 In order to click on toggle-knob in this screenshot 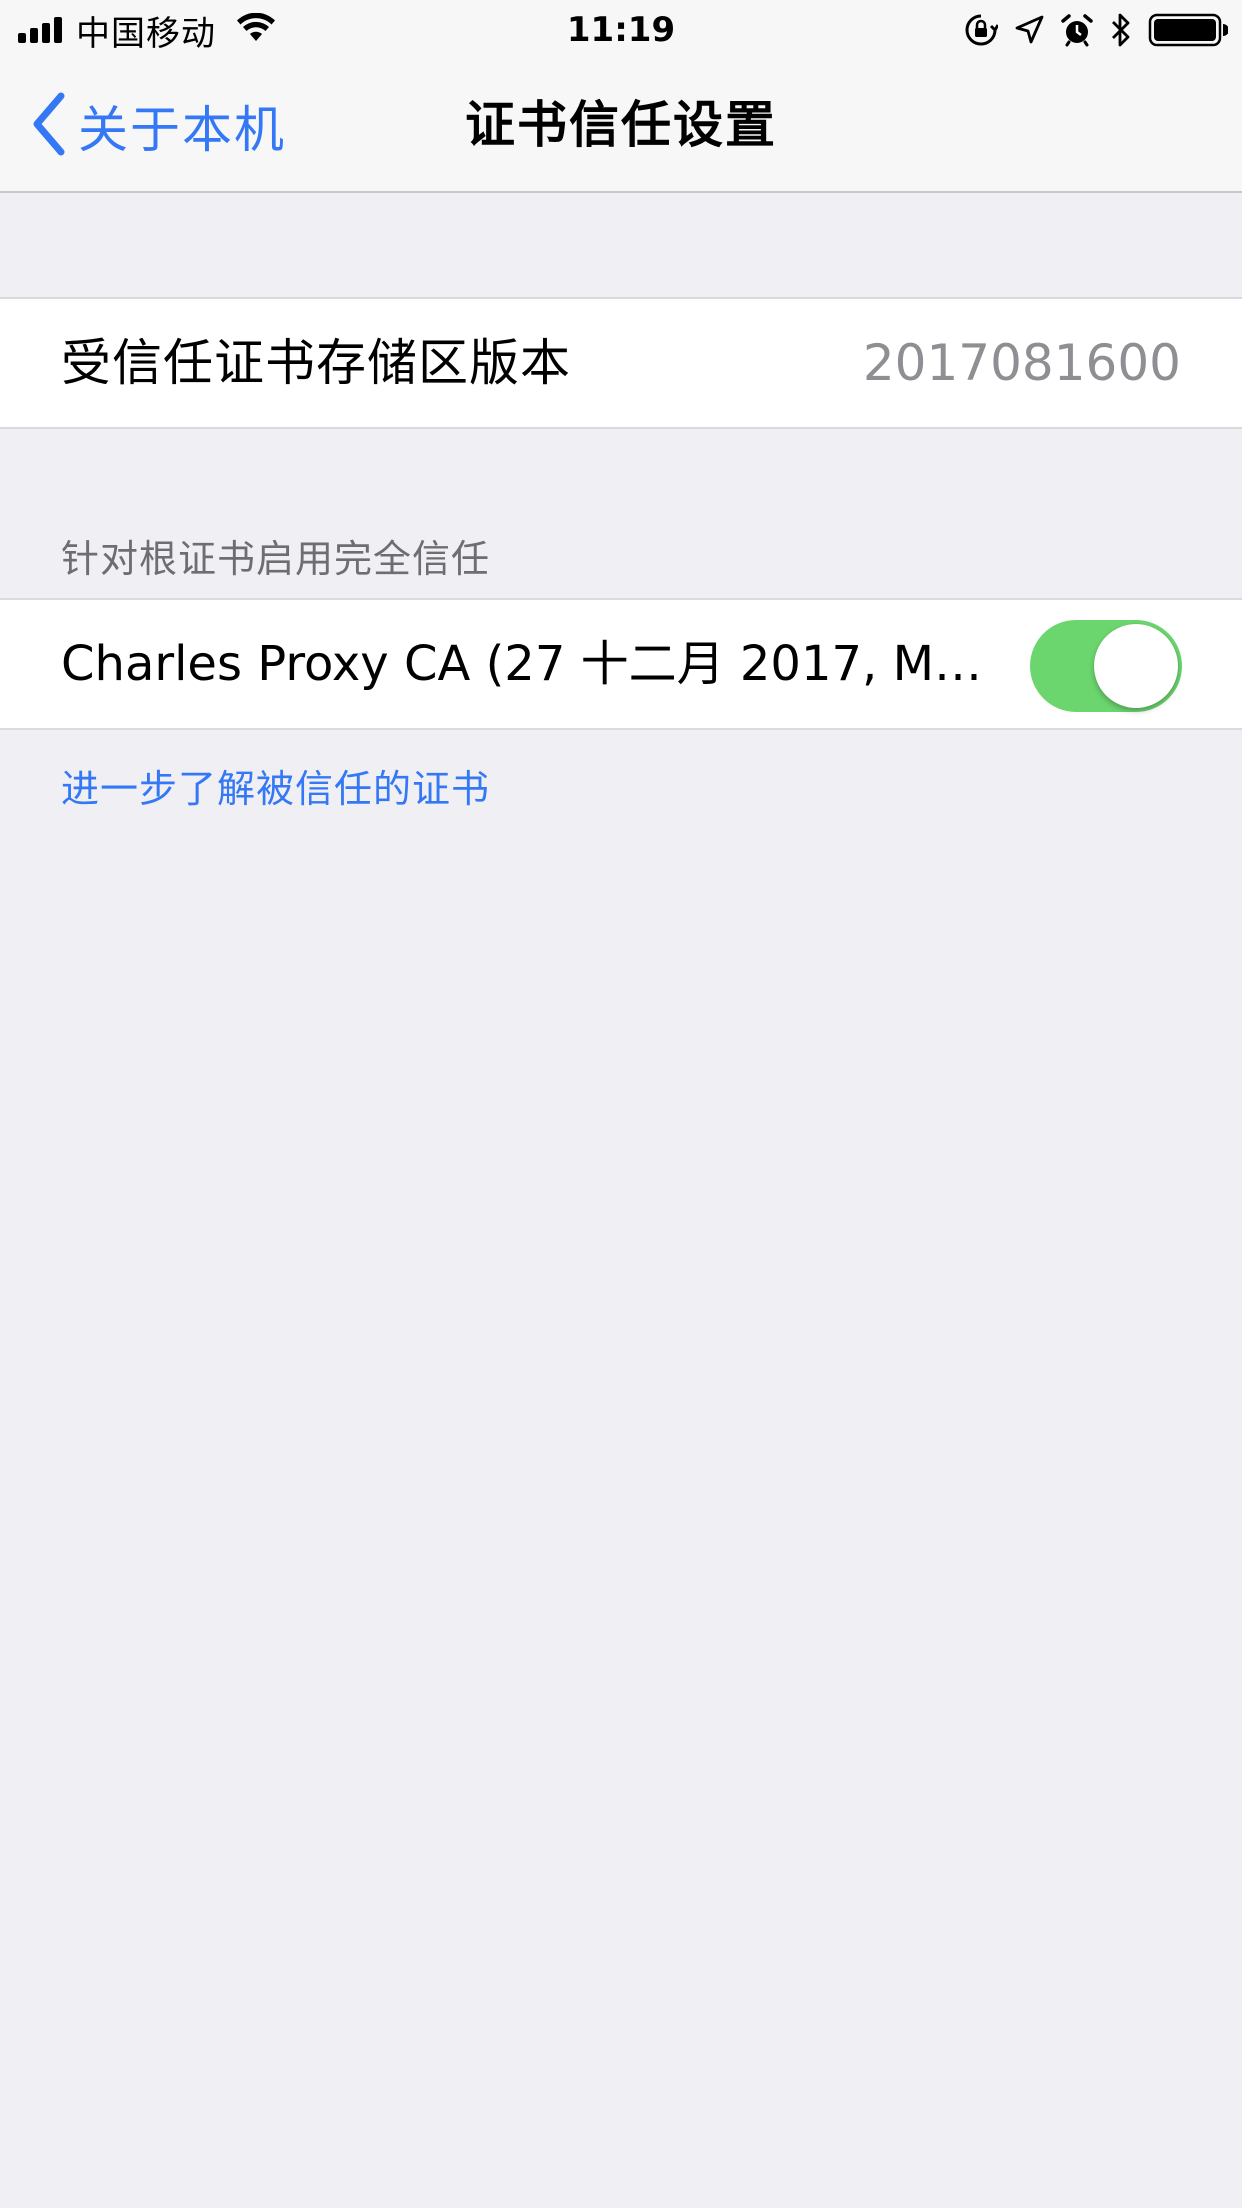, I will do `click(1136, 666)`.